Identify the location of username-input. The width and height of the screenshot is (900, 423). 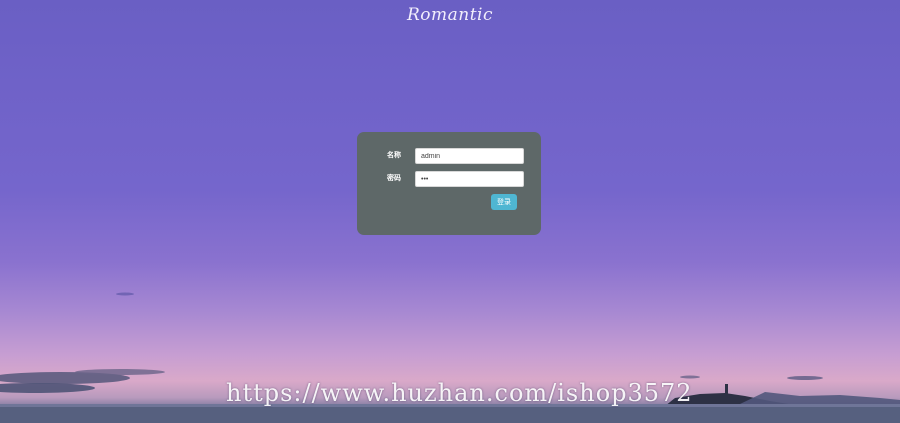
(469, 156).